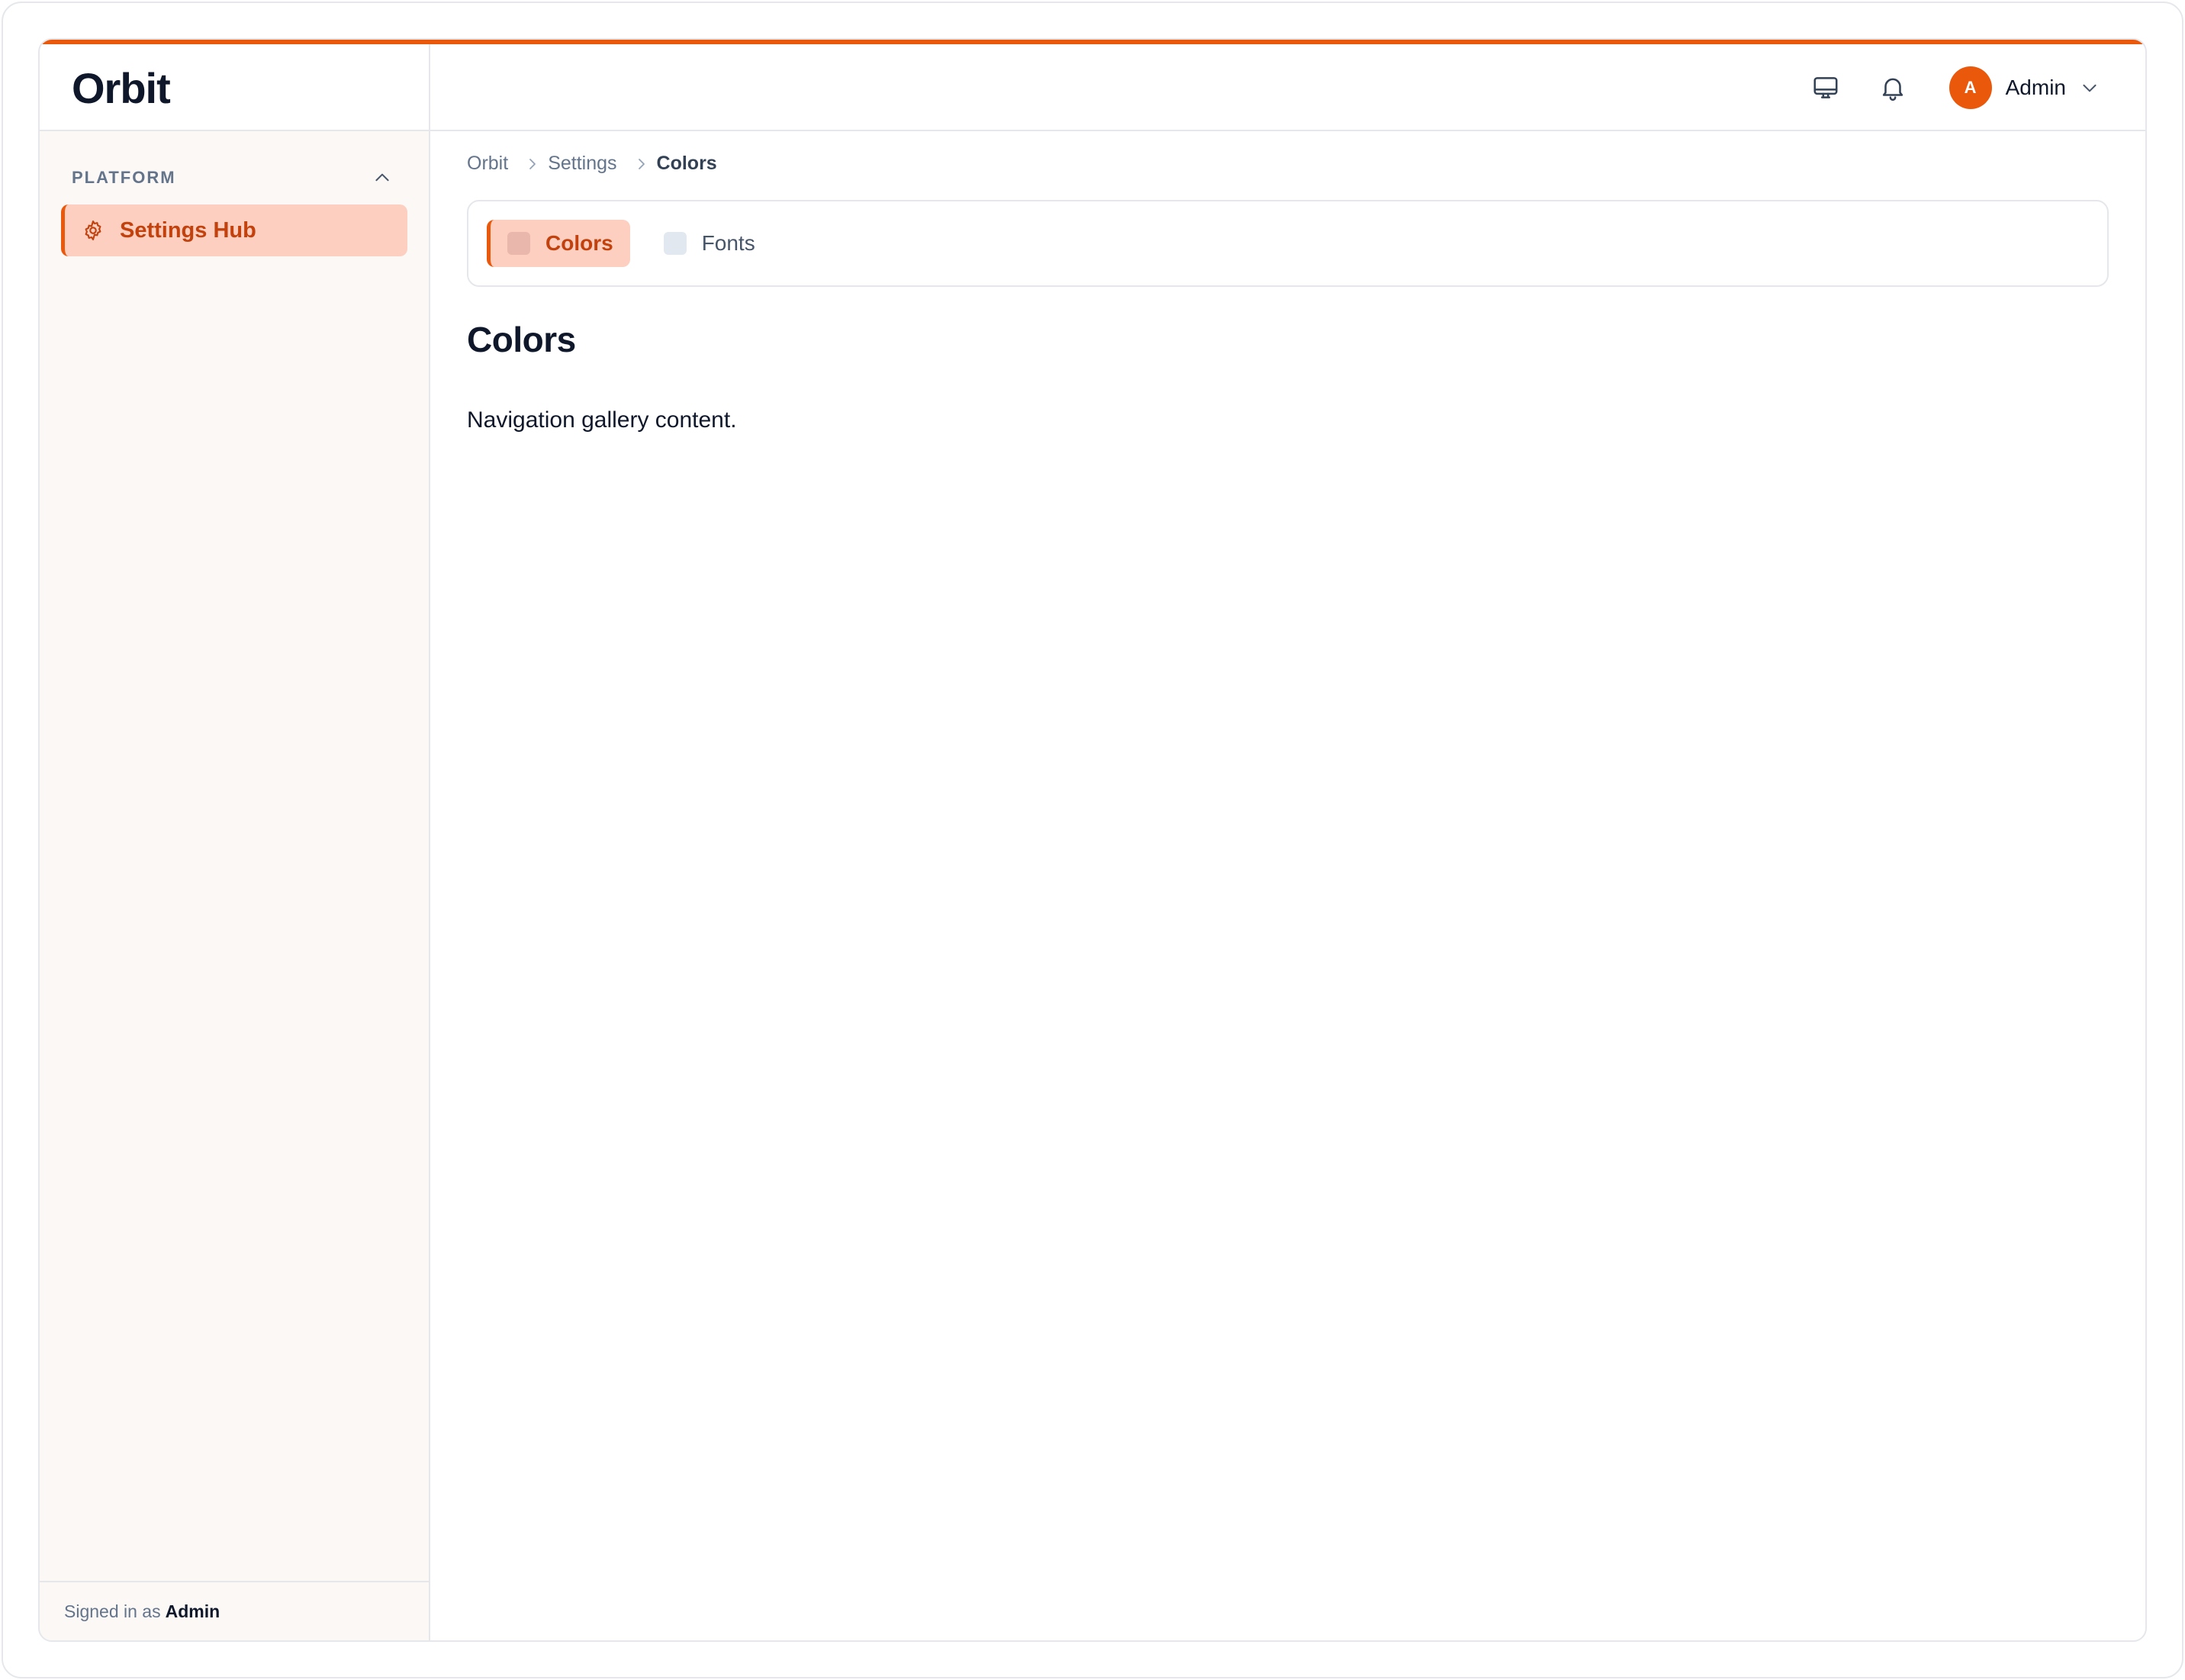  Describe the element at coordinates (1288, 244) in the screenshot. I see `tab-bar: Colors Fonts` at that location.